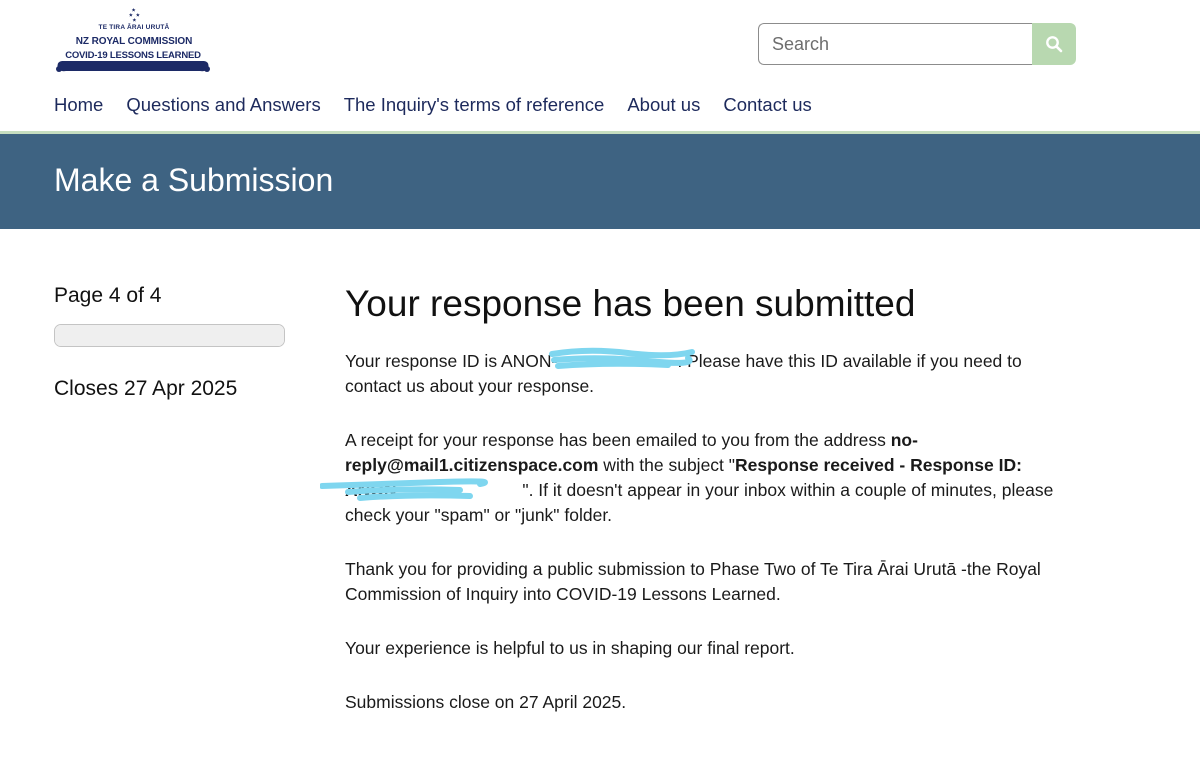 This screenshot has width=1200, height=760. Describe the element at coordinates (486, 702) in the screenshot. I see `submissions-close-paragraph: Submissions close on 27 April 2025.` at that location.